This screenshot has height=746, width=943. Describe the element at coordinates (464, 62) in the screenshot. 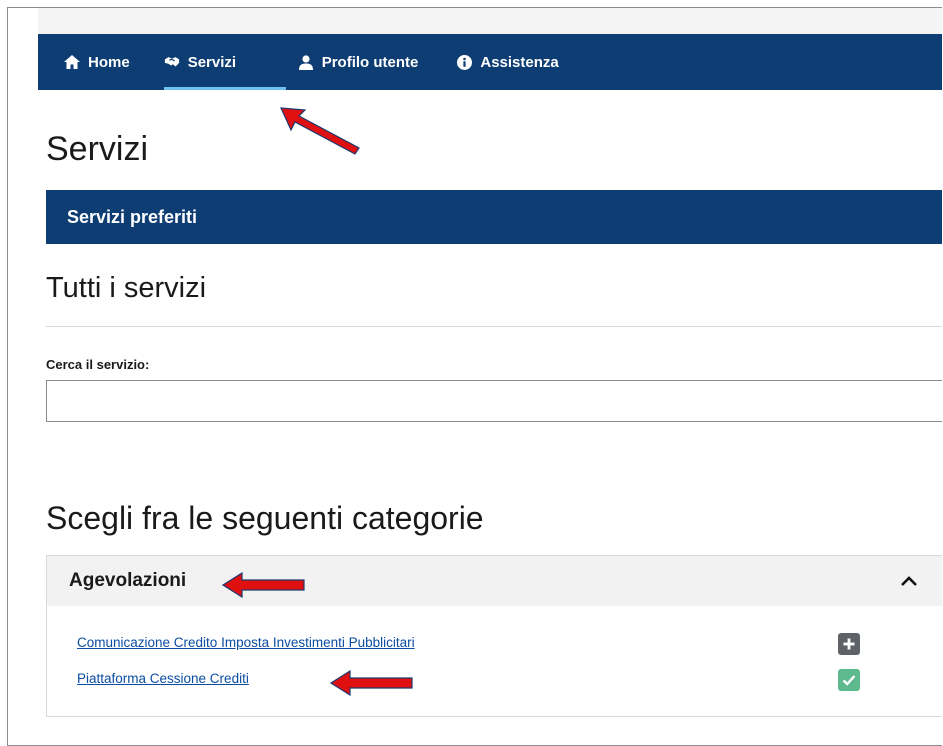

I see `info-icon` at that location.